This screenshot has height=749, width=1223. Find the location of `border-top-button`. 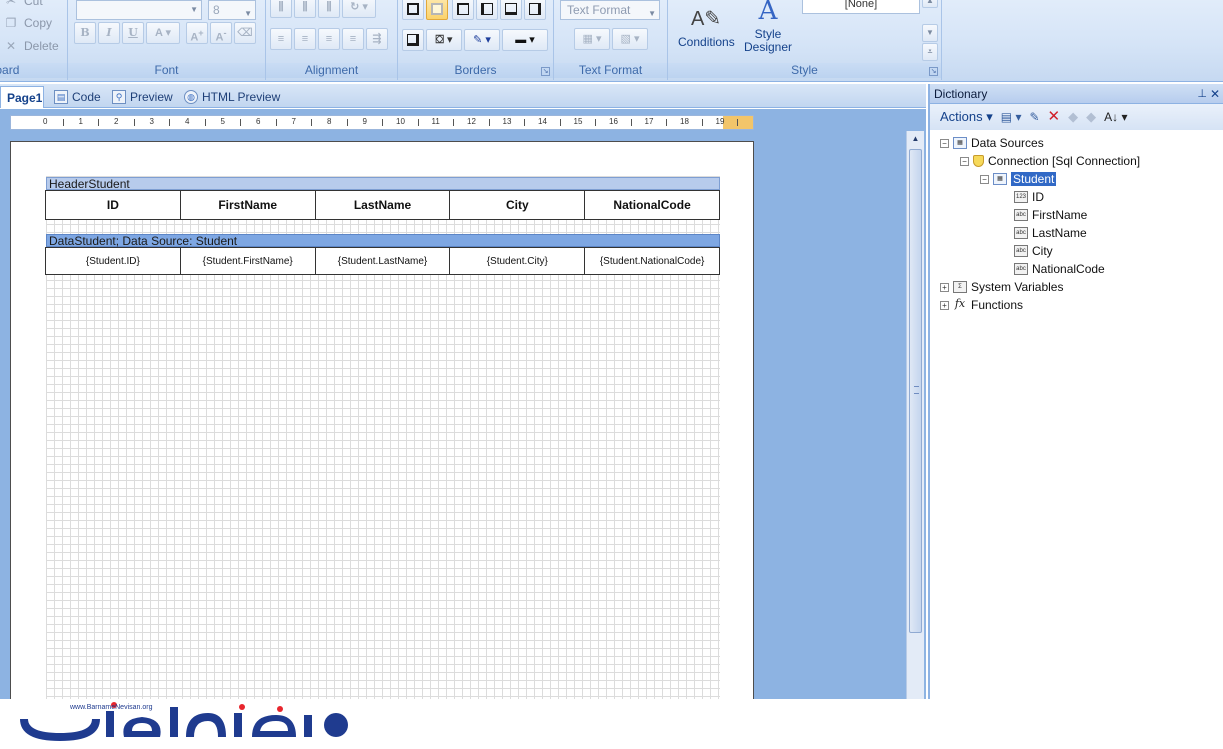

border-top-button is located at coordinates (511, 10).